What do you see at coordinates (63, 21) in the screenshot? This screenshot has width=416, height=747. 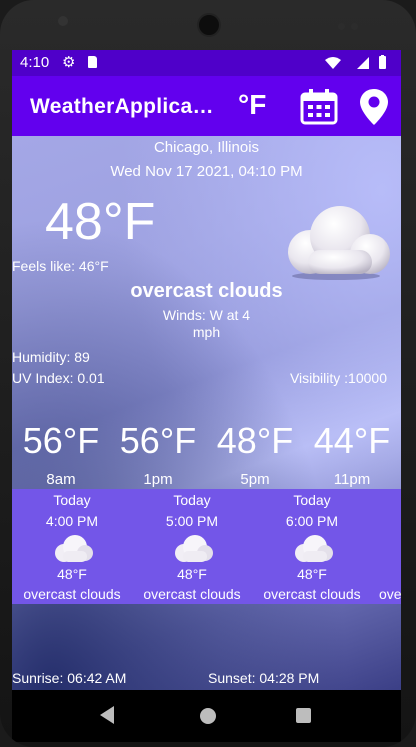 I see `front-camera` at bounding box center [63, 21].